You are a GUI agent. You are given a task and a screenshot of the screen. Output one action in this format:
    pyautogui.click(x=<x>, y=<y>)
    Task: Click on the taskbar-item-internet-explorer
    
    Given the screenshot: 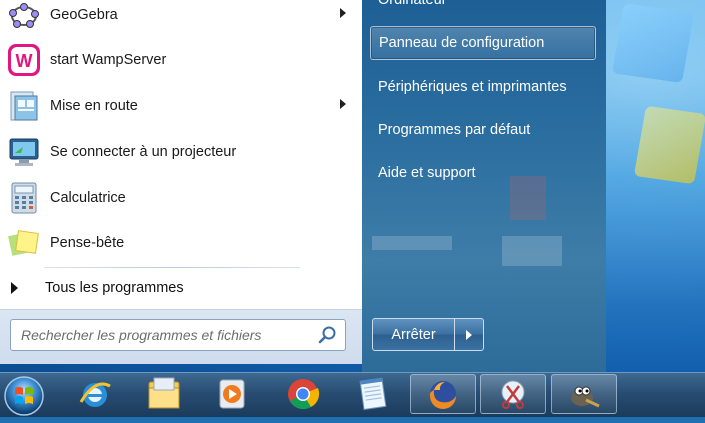 What is the action you would take?
    pyautogui.click(x=95, y=394)
    